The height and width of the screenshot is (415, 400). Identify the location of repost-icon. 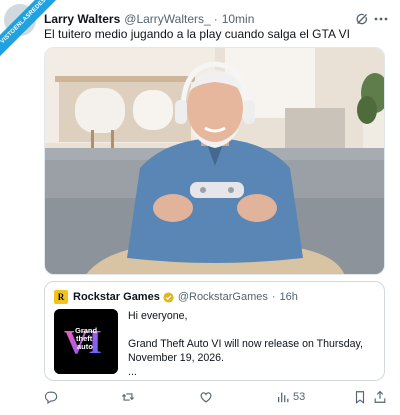
(128, 397).